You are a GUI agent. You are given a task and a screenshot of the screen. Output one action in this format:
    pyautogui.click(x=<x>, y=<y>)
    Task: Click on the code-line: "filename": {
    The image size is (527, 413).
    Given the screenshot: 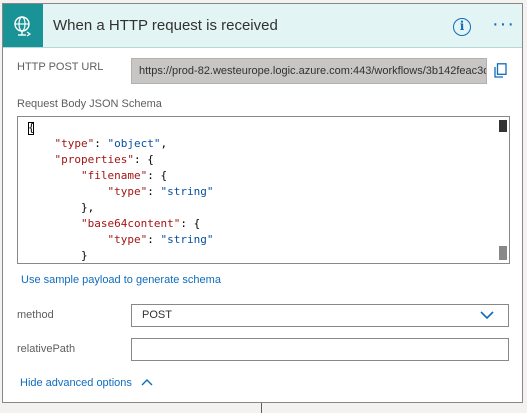 What is the action you would take?
    pyautogui.click(x=124, y=175)
    